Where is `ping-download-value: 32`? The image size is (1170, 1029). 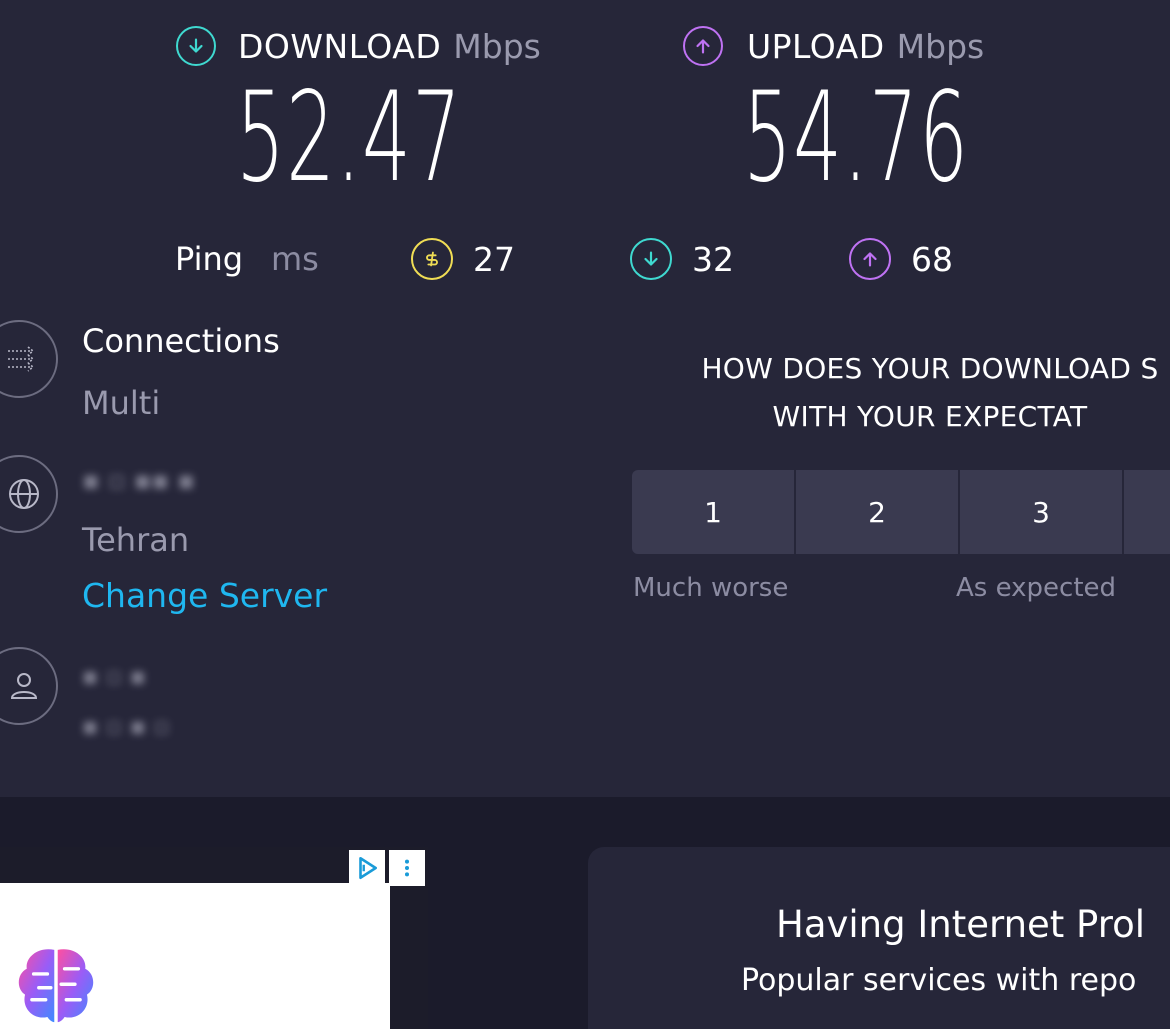 ping-download-value: 32 is located at coordinates (713, 259).